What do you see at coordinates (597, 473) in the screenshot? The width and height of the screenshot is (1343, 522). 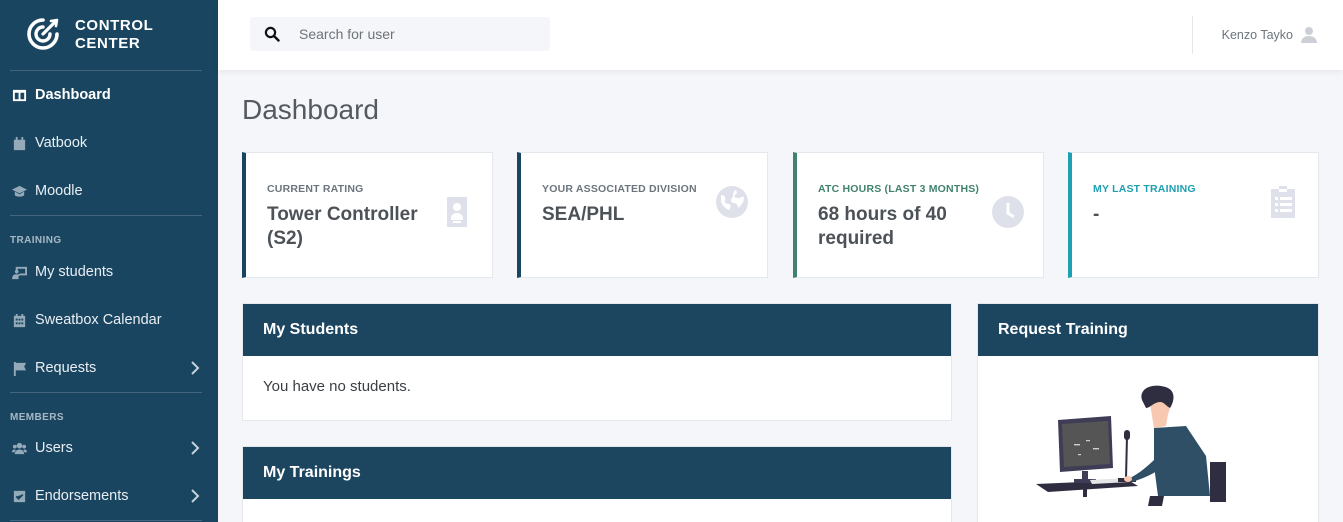 I see `panel-title: My Trainings` at bounding box center [597, 473].